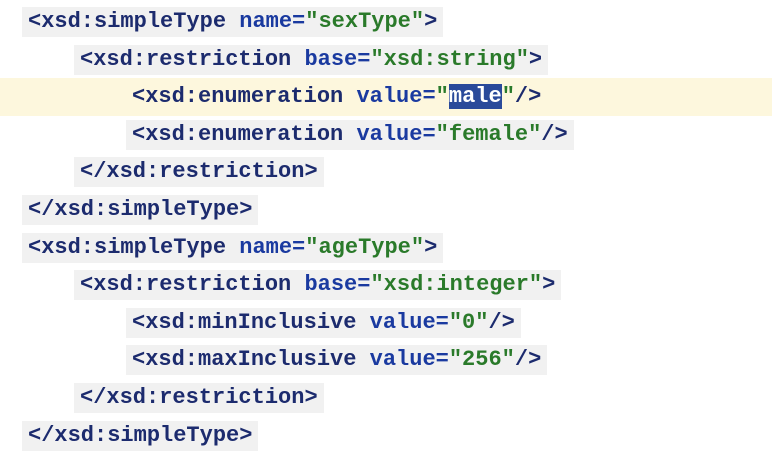  What do you see at coordinates (365, 21) in the screenshot?
I see `code-token: "sexType"` at bounding box center [365, 21].